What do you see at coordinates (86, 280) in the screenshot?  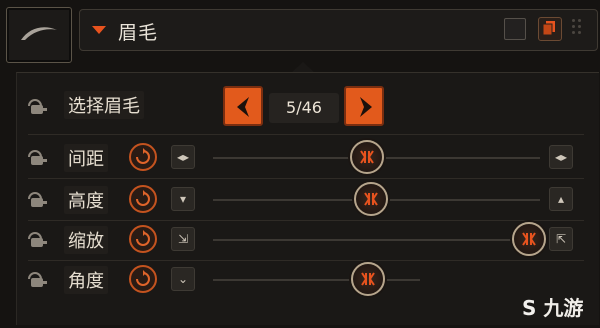 I see `slider-label: 角度` at bounding box center [86, 280].